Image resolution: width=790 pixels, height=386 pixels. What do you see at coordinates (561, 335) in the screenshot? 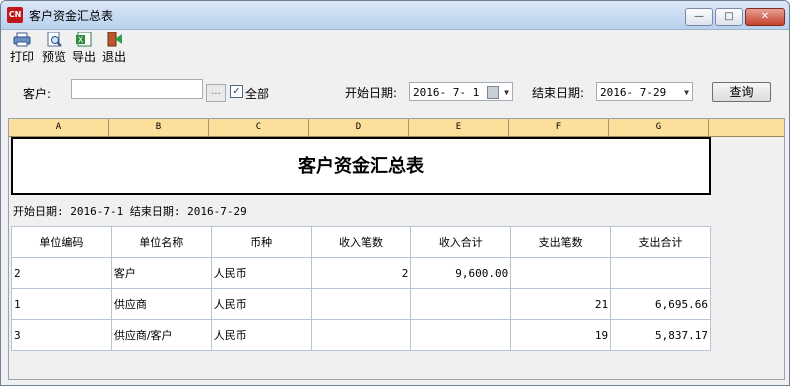
I see `table-cell: 19` at bounding box center [561, 335].